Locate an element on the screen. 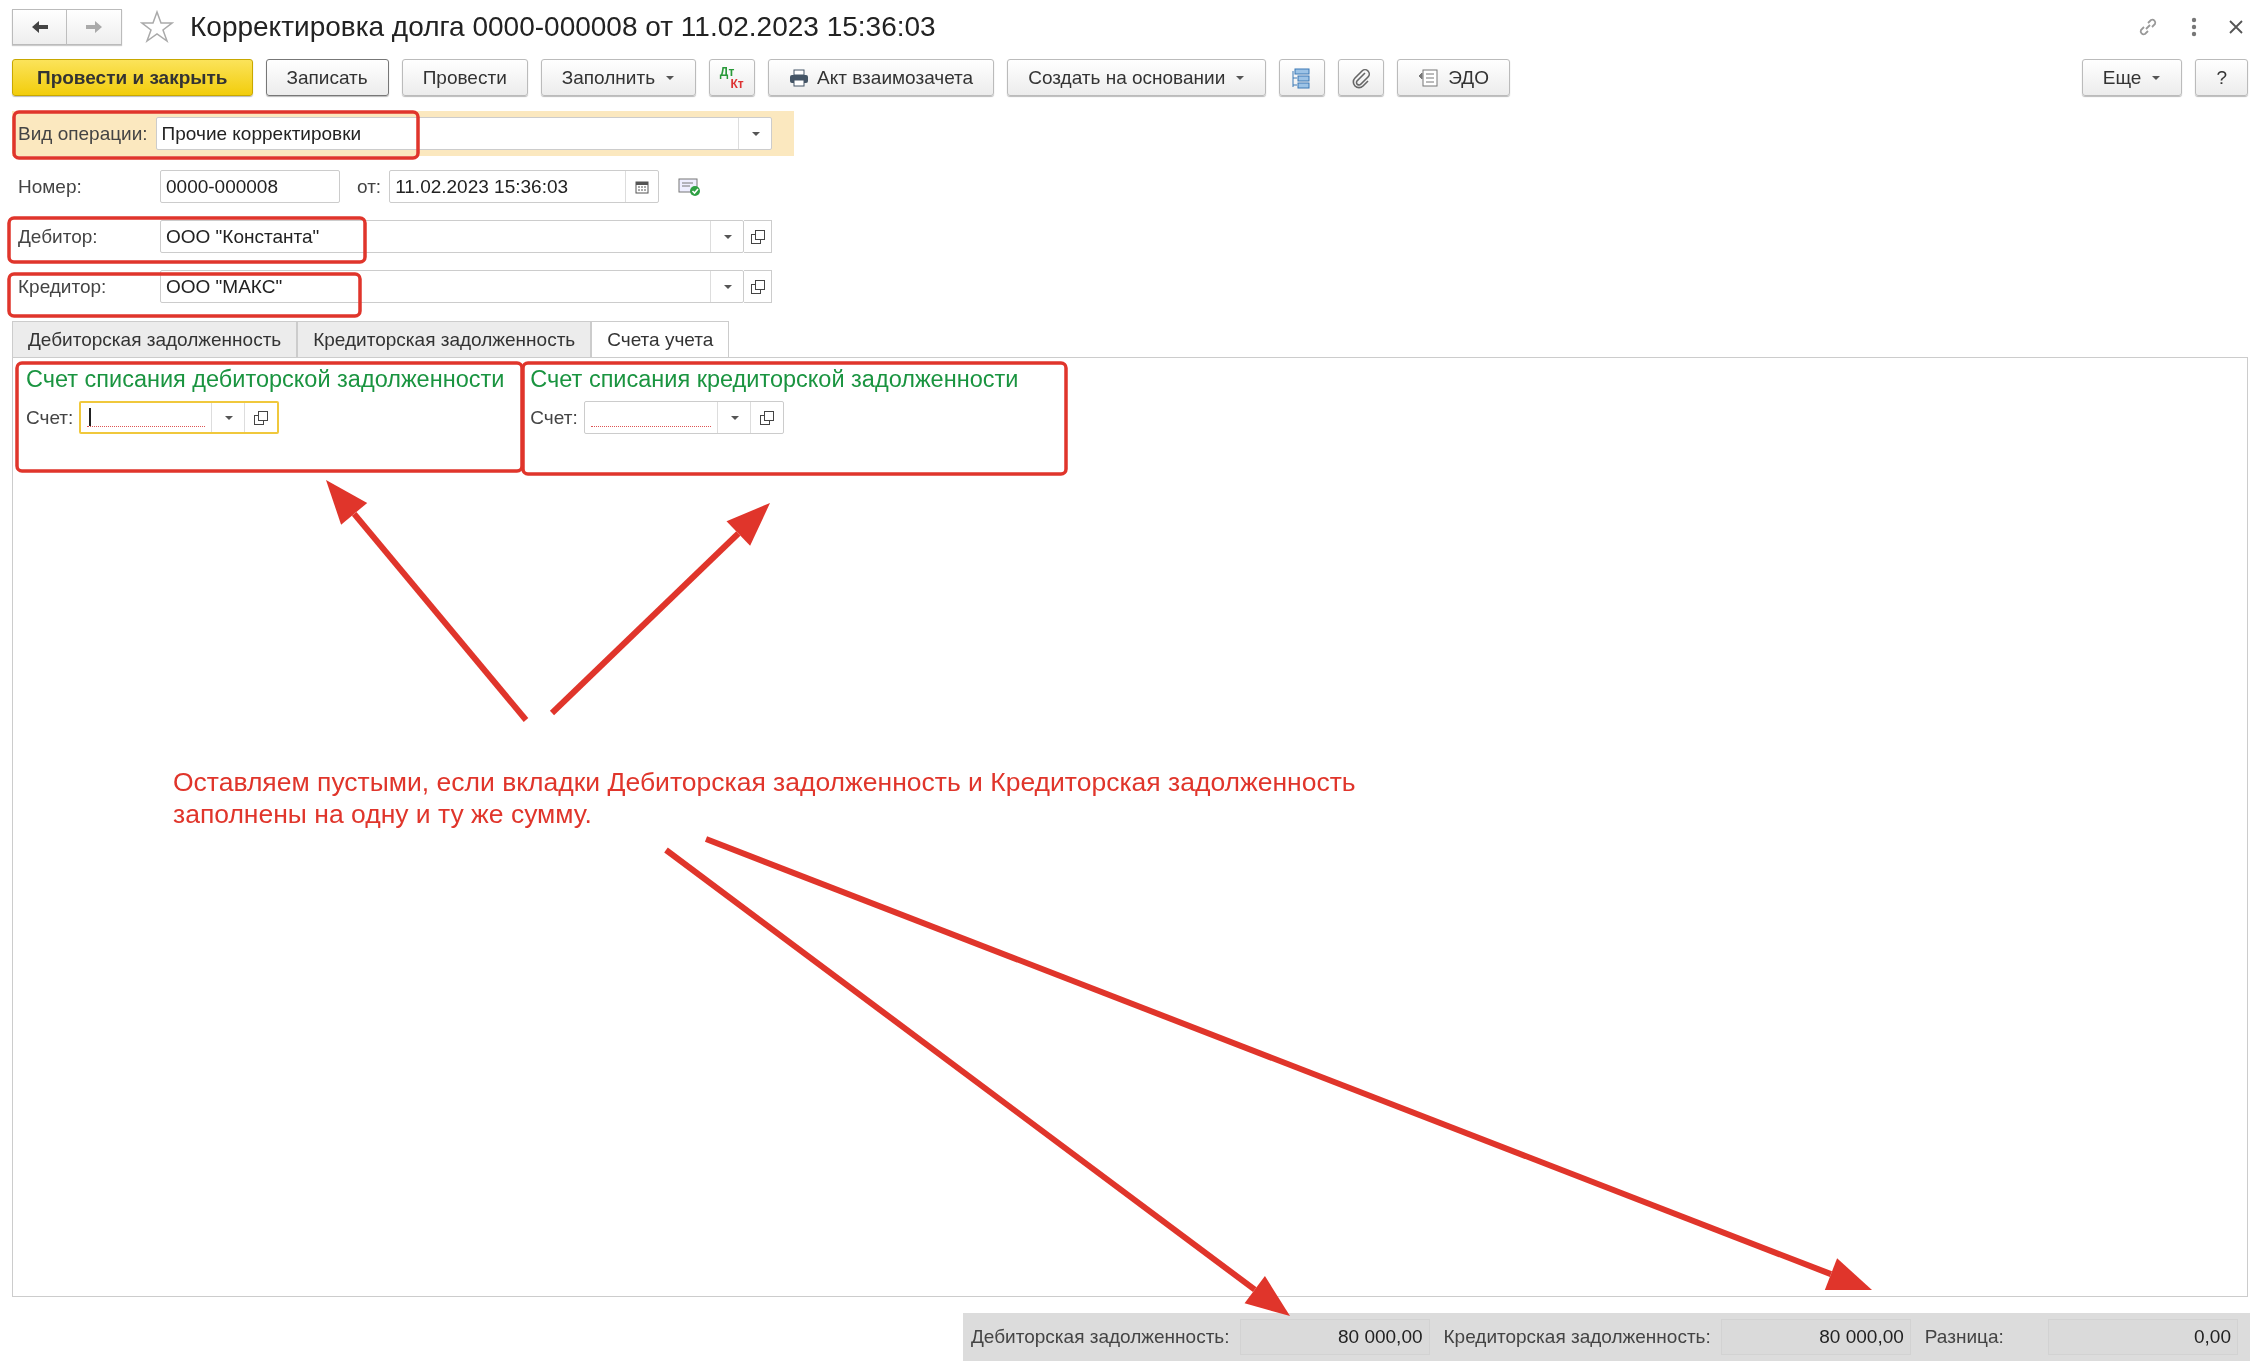 The image size is (2260, 1372). star-icon is located at coordinates (157, 27).